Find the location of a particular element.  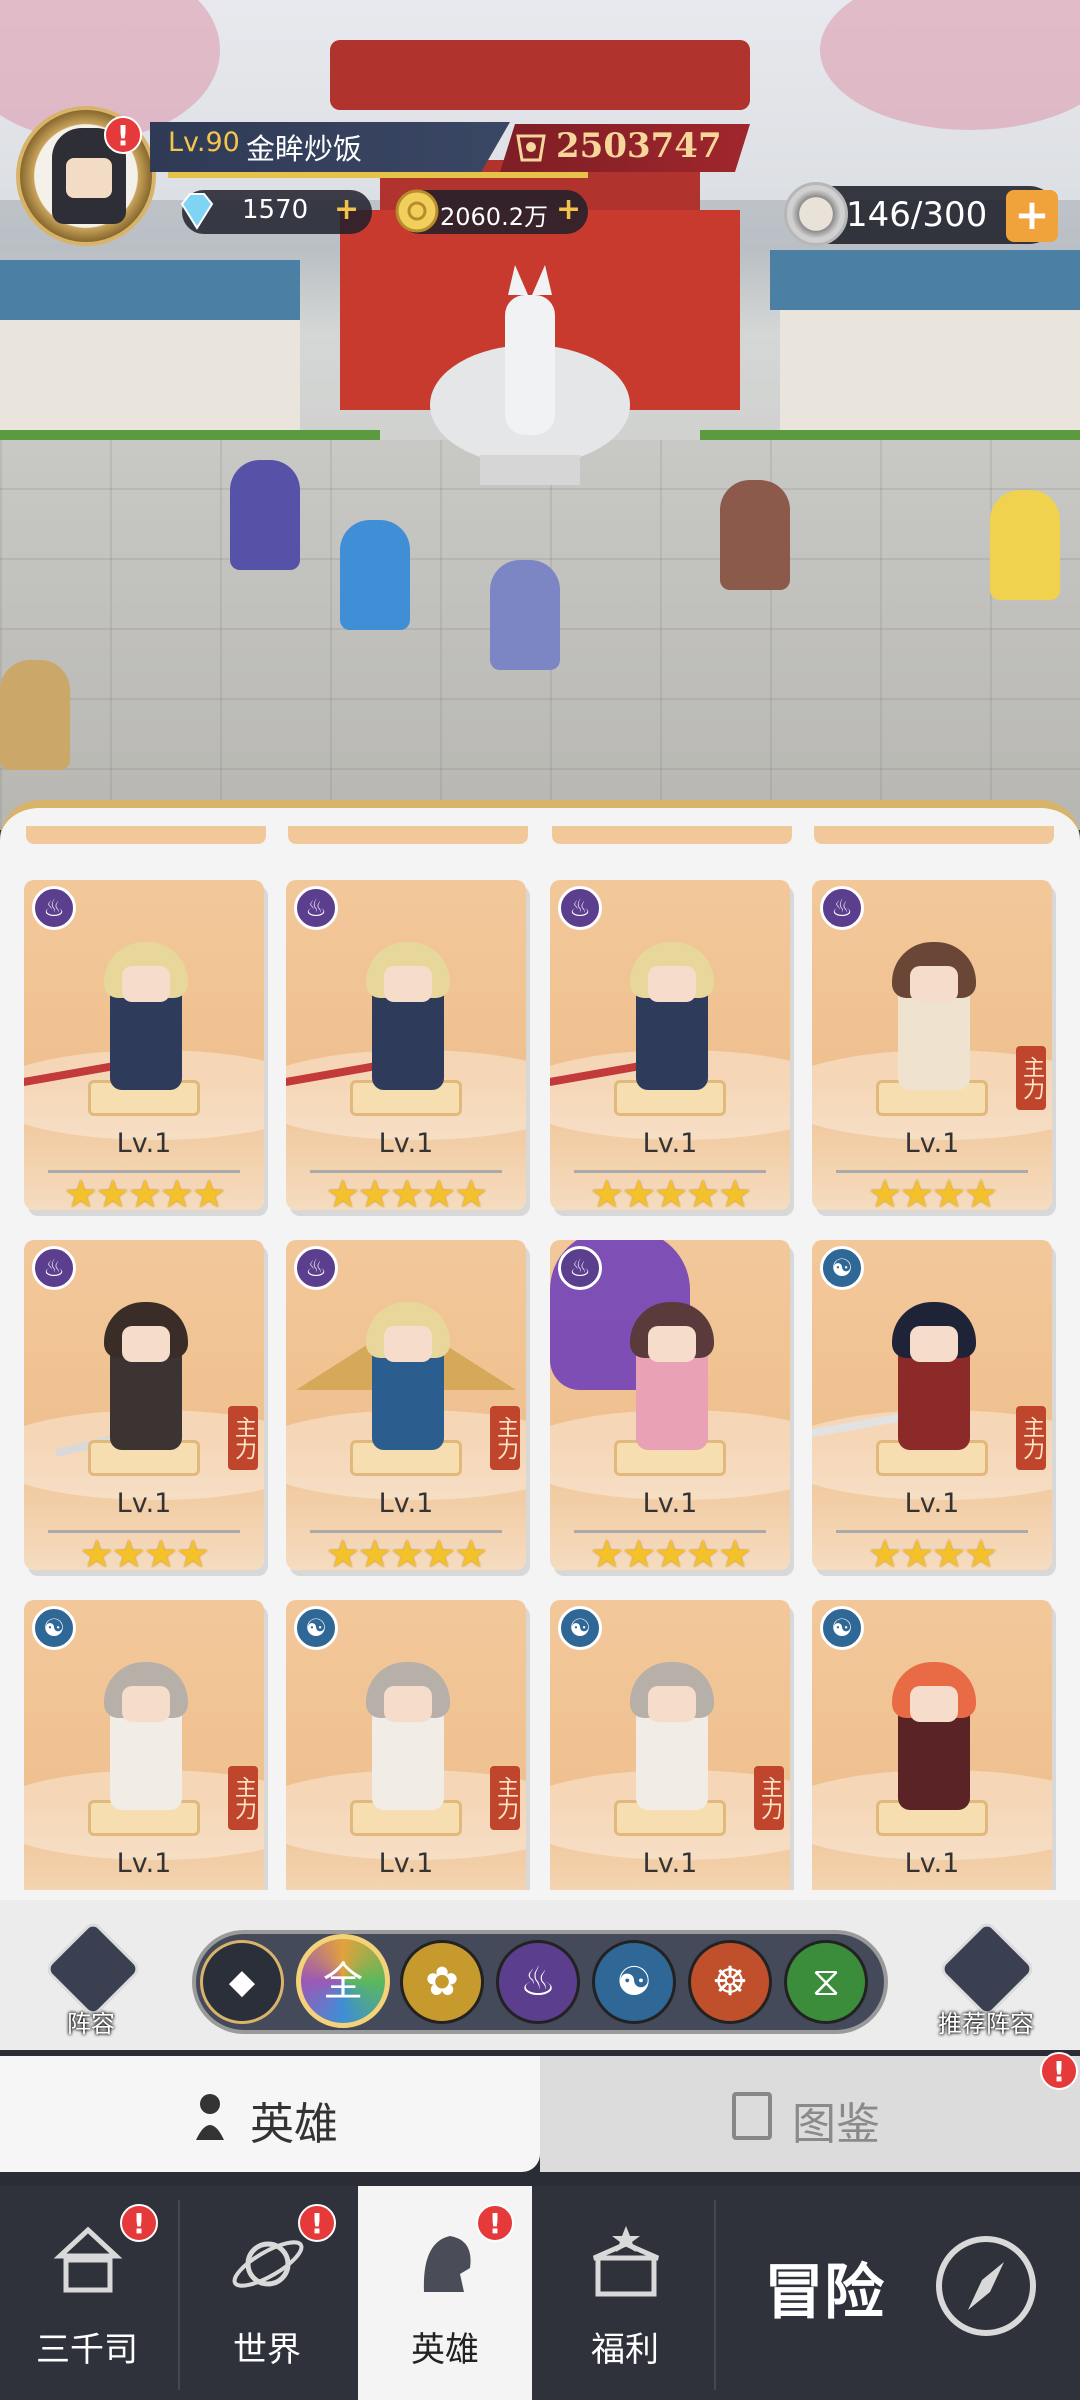

combat-power: 2503747 is located at coordinates (639, 146).